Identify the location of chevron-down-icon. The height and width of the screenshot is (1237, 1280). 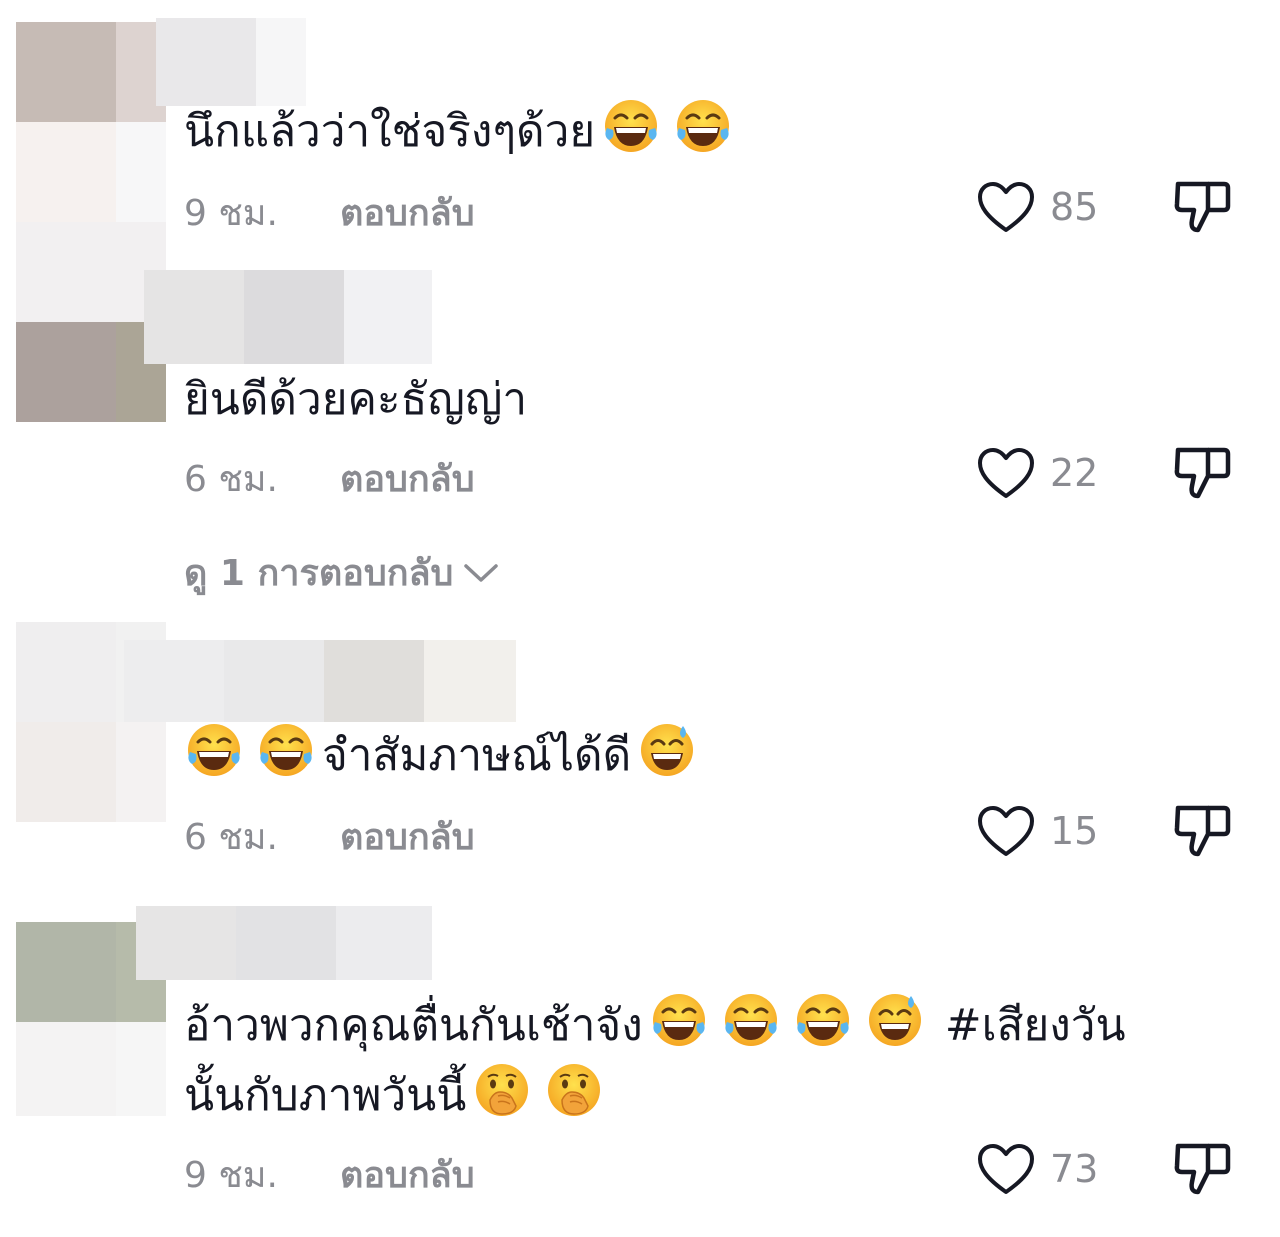
(481, 572).